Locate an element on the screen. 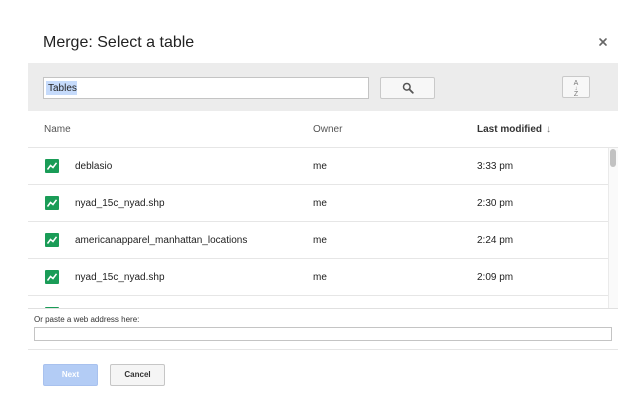 The height and width of the screenshot is (408, 640). column-header-owner: Owner is located at coordinates (327, 129).